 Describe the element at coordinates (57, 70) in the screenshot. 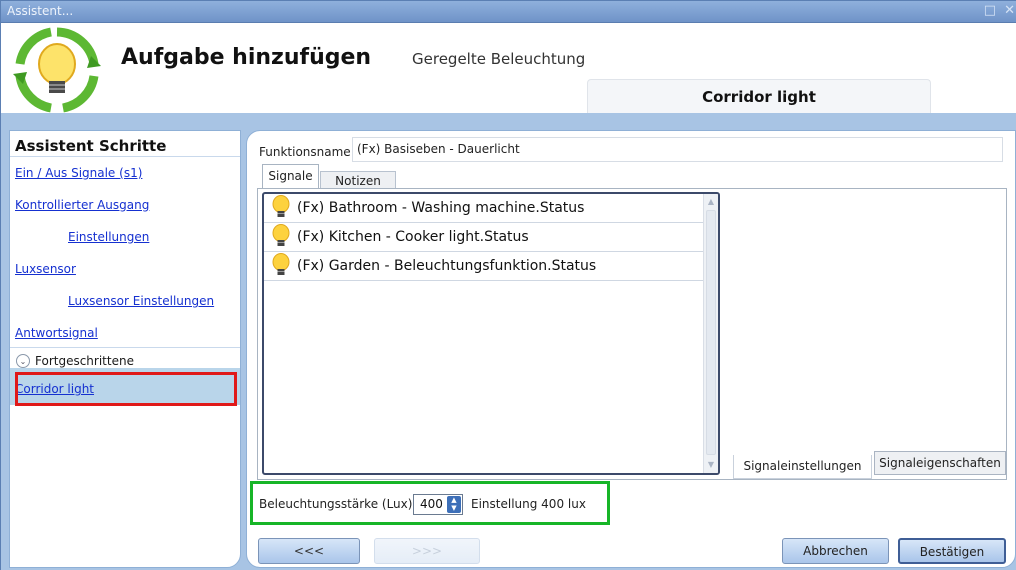

I see `lightbulb-cycle-logo-icon` at that location.